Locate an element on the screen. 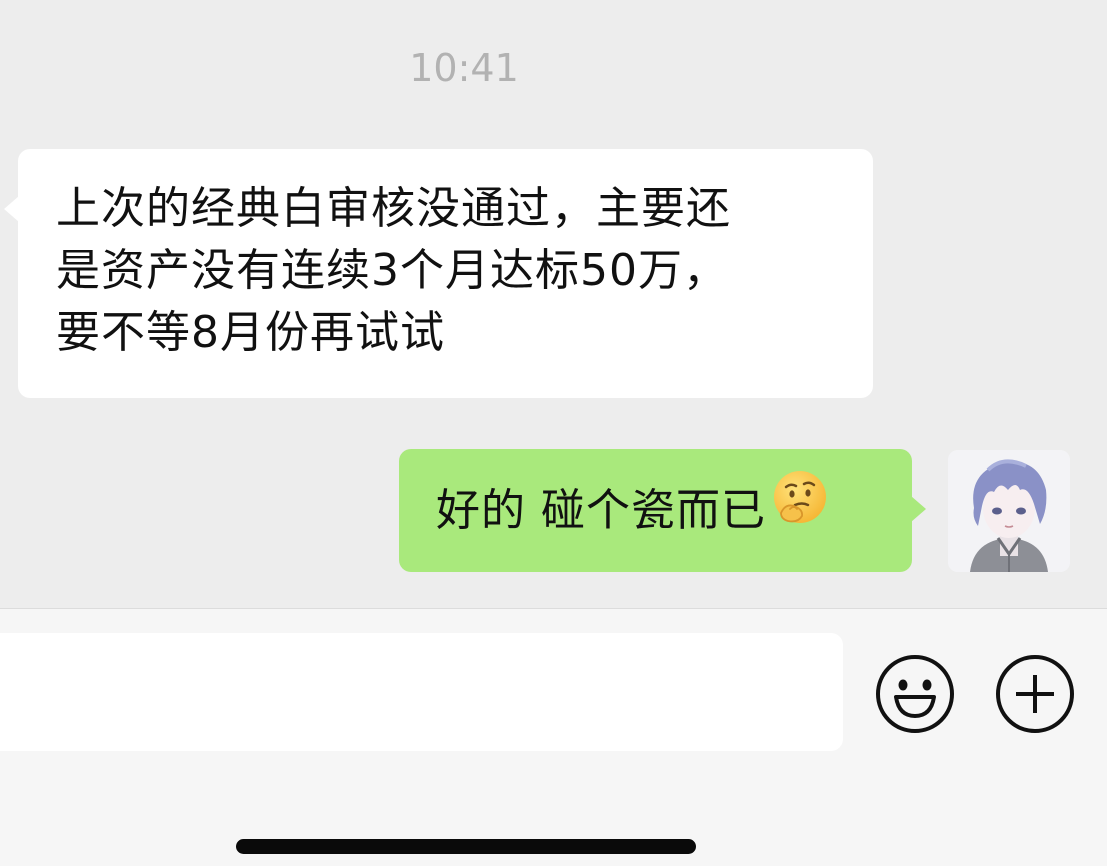  outgoing-message-text: 好的 碰个瓷而已 is located at coordinates (601, 510).